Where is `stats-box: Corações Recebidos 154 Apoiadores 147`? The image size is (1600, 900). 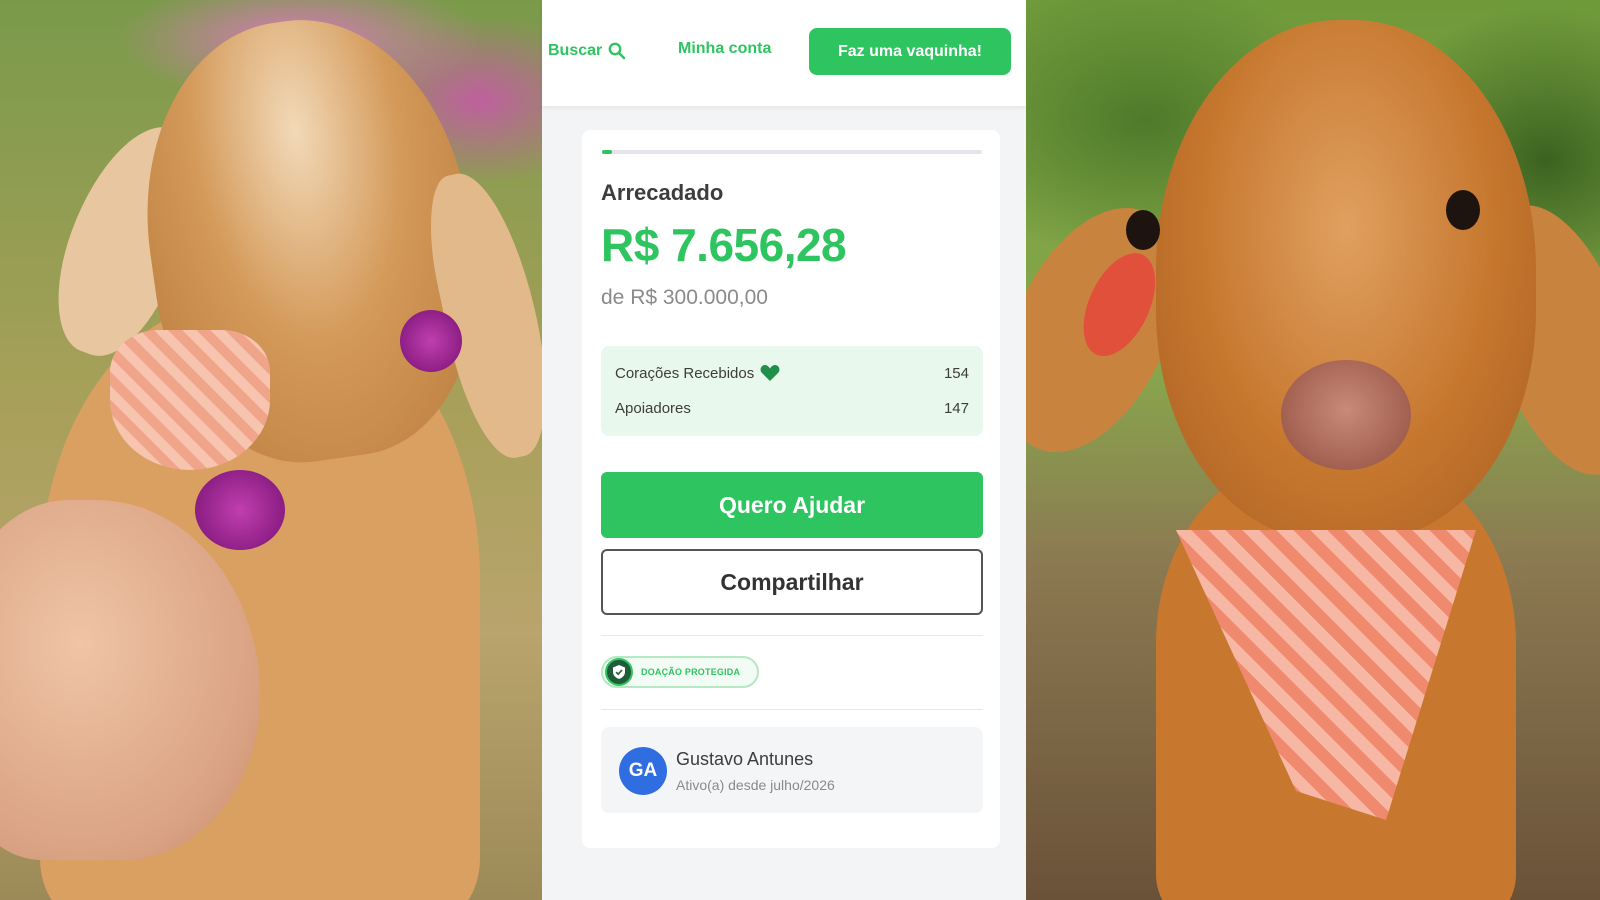 stats-box: Corações Recebidos 154 Apoiadores 147 is located at coordinates (792, 391).